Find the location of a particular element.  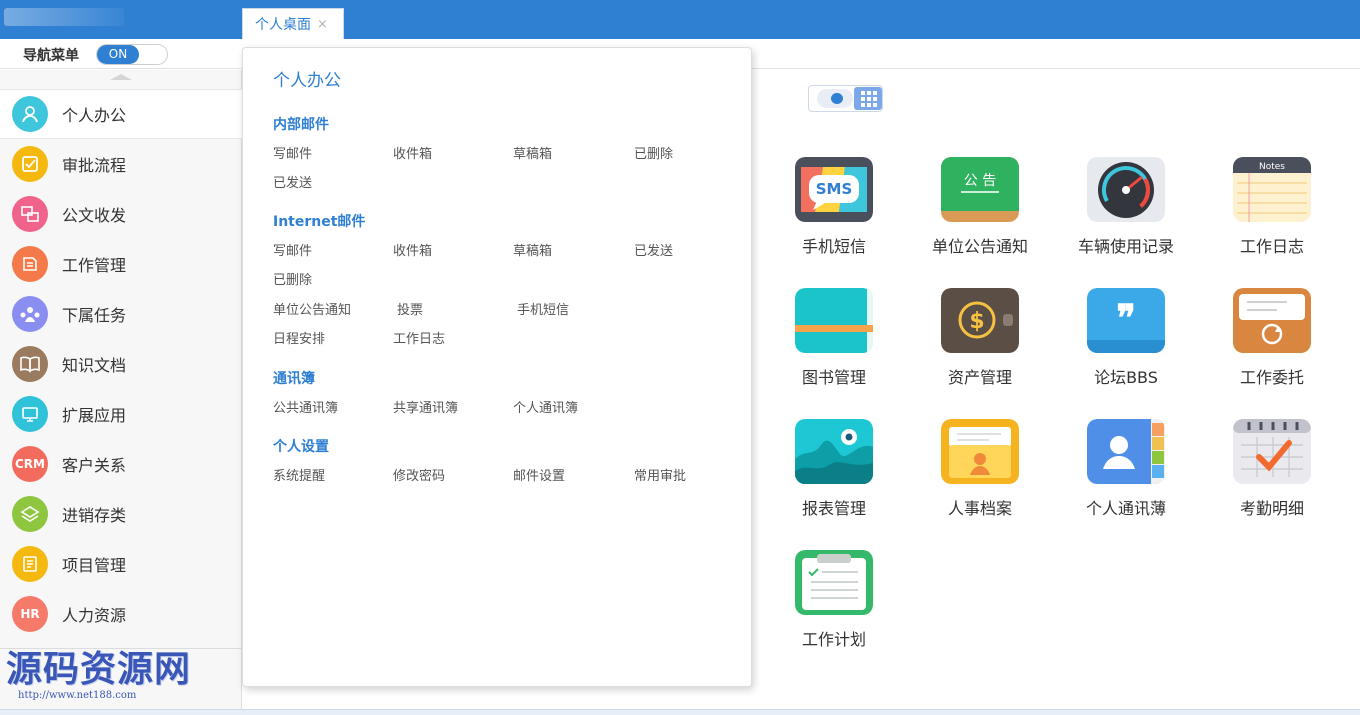

top-bar is located at coordinates (680, 19).